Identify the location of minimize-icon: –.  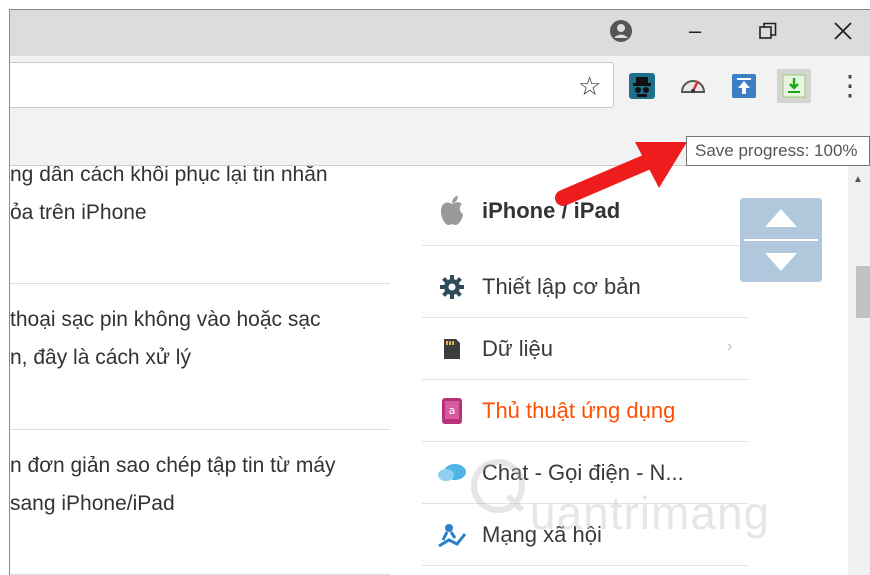
(695, 30).